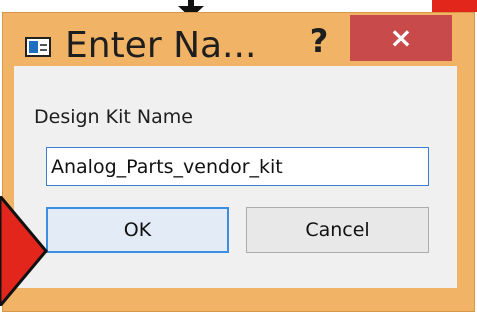 The image size is (477, 314). What do you see at coordinates (113, 117) in the screenshot?
I see `design-kit-name-label: Design Kit Name` at bounding box center [113, 117].